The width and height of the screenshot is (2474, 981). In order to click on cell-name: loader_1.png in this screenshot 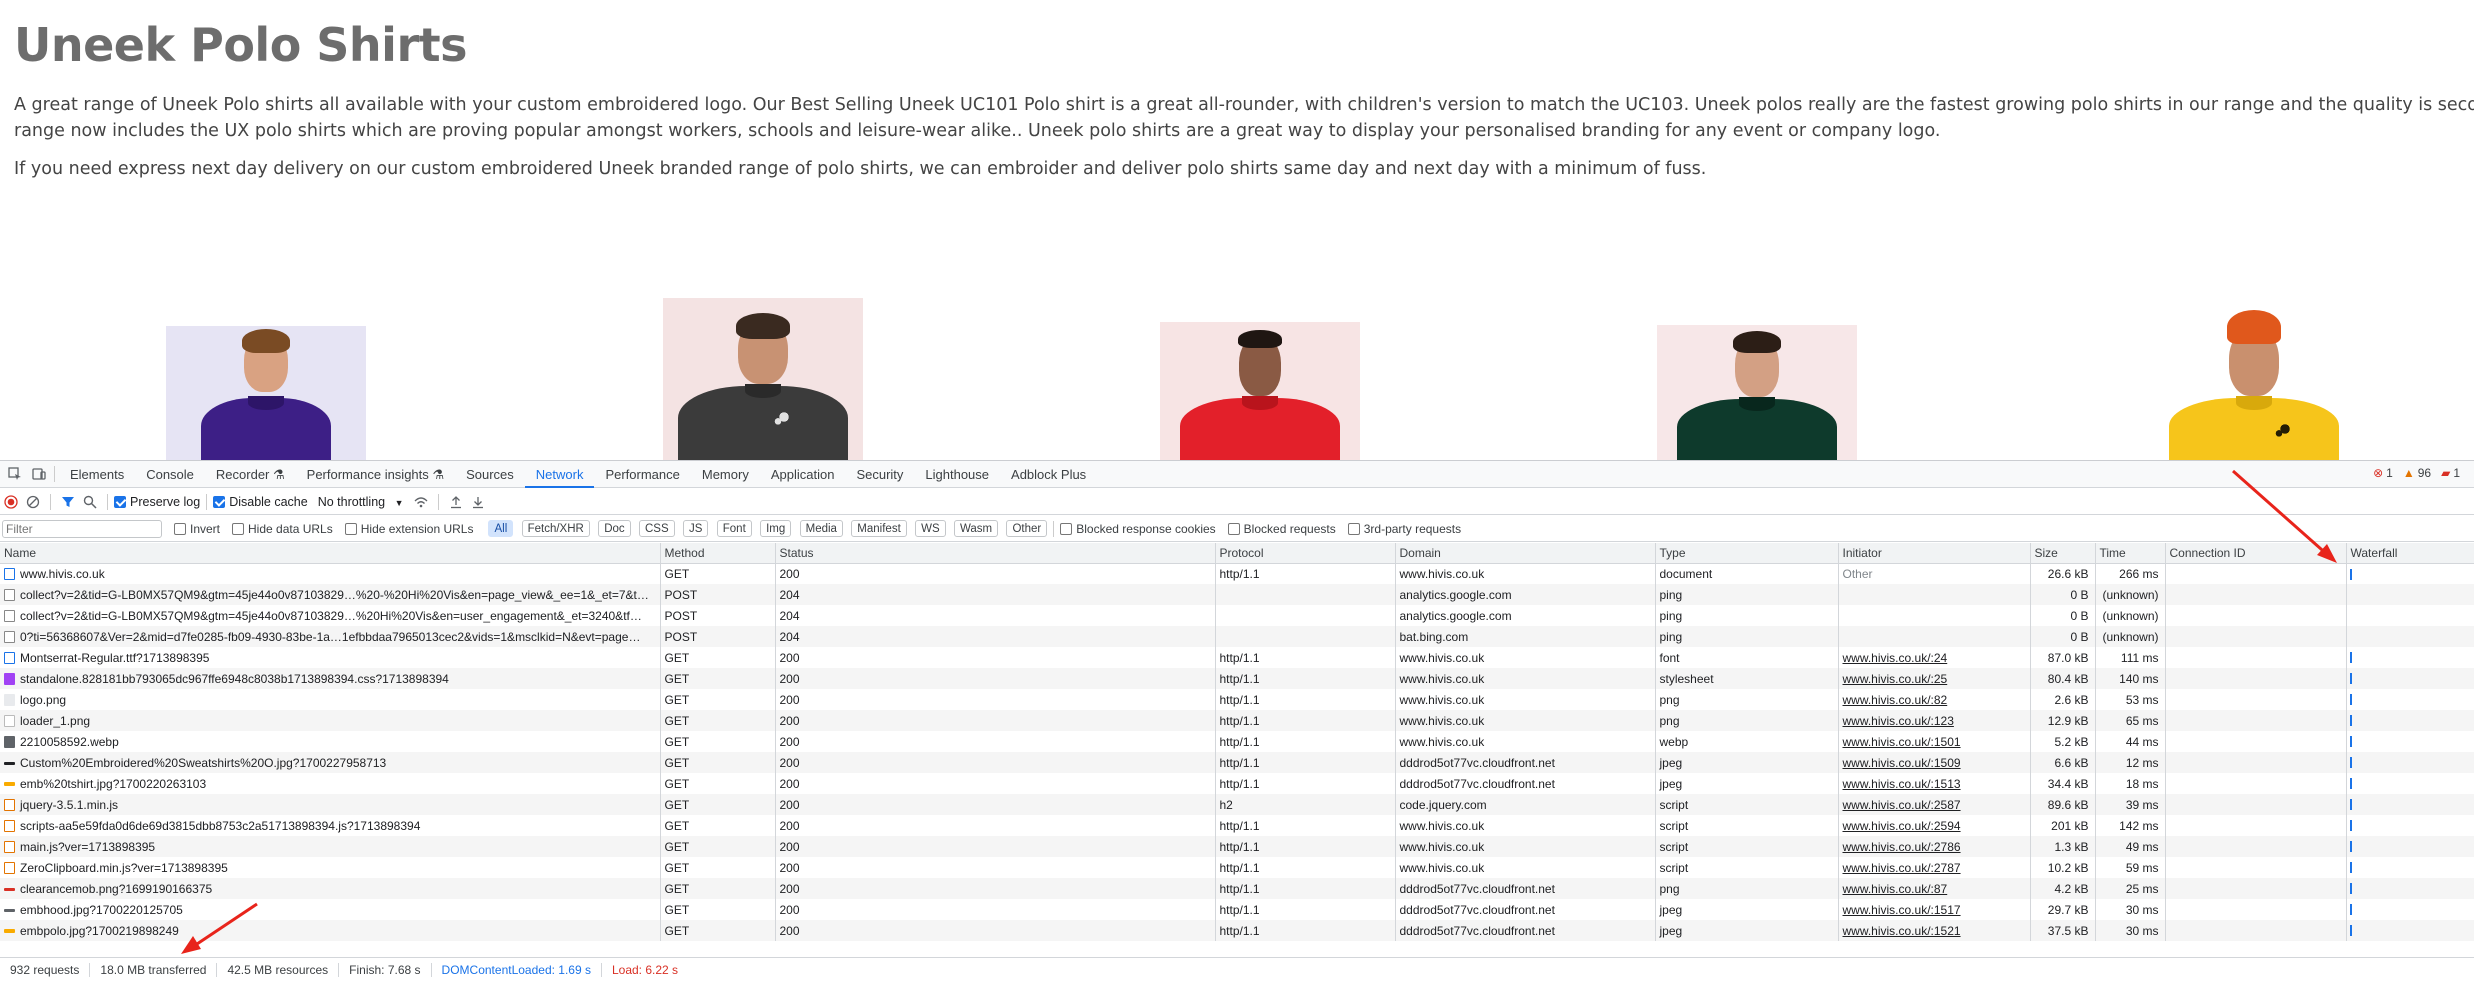, I will do `click(330, 720)`.